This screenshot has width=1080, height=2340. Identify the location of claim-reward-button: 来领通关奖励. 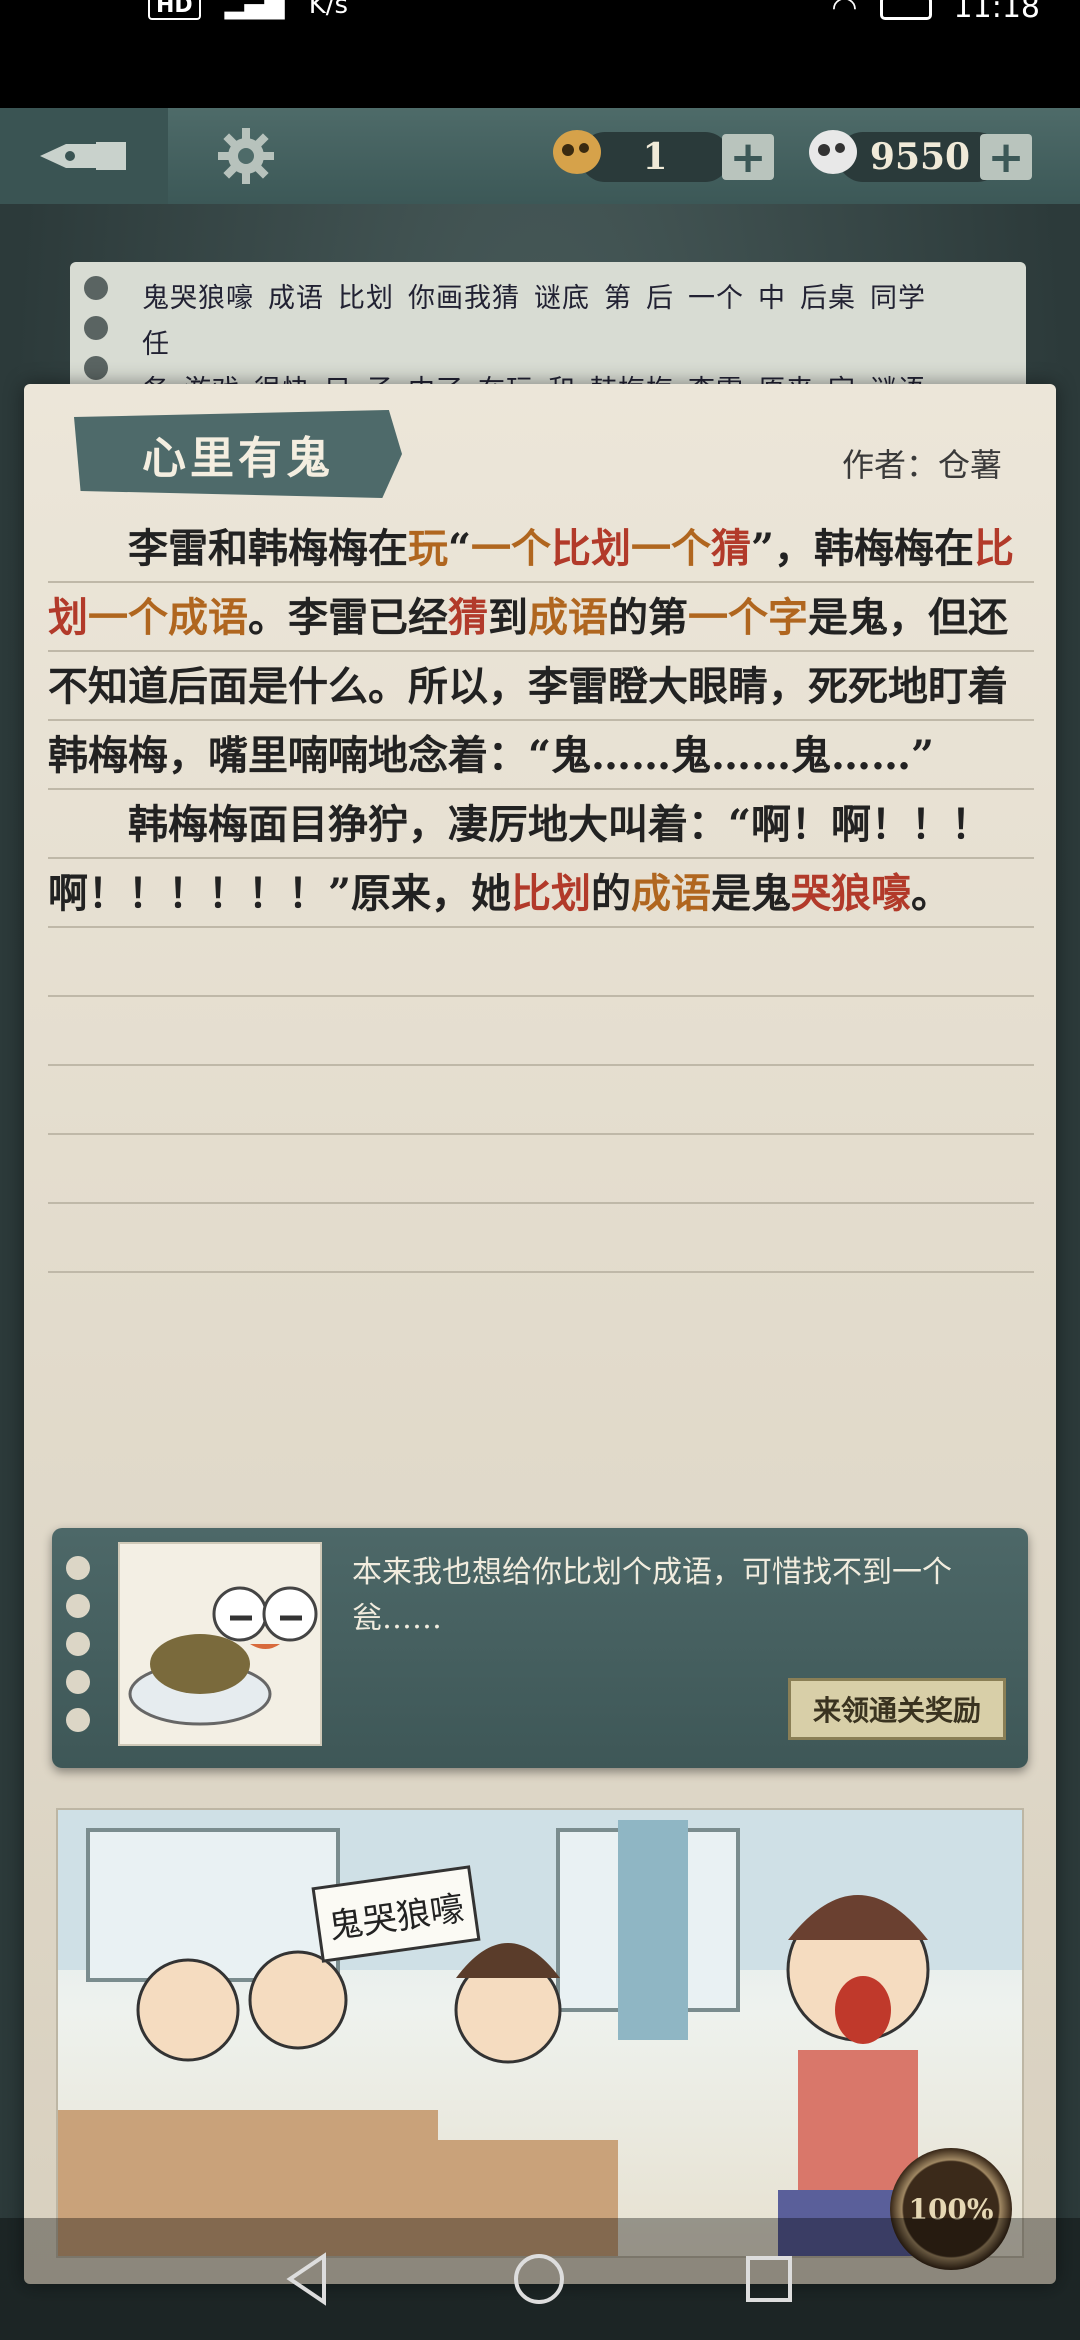
(897, 1709).